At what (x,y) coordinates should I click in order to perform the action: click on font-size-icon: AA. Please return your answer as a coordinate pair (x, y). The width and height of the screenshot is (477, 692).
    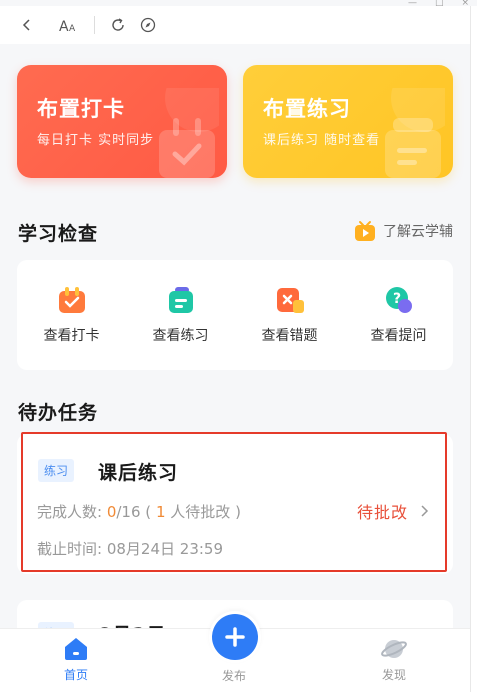
    Looking at the image, I should click on (69, 25).